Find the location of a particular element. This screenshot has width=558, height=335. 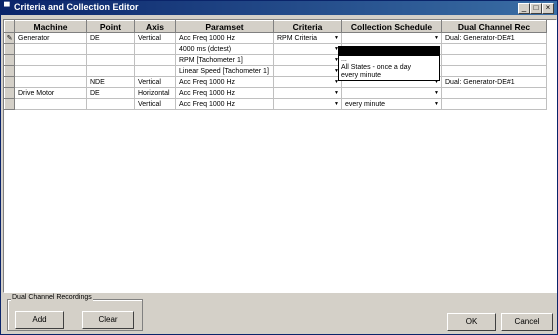

column-header-criteria: Criteria is located at coordinates (307, 26).